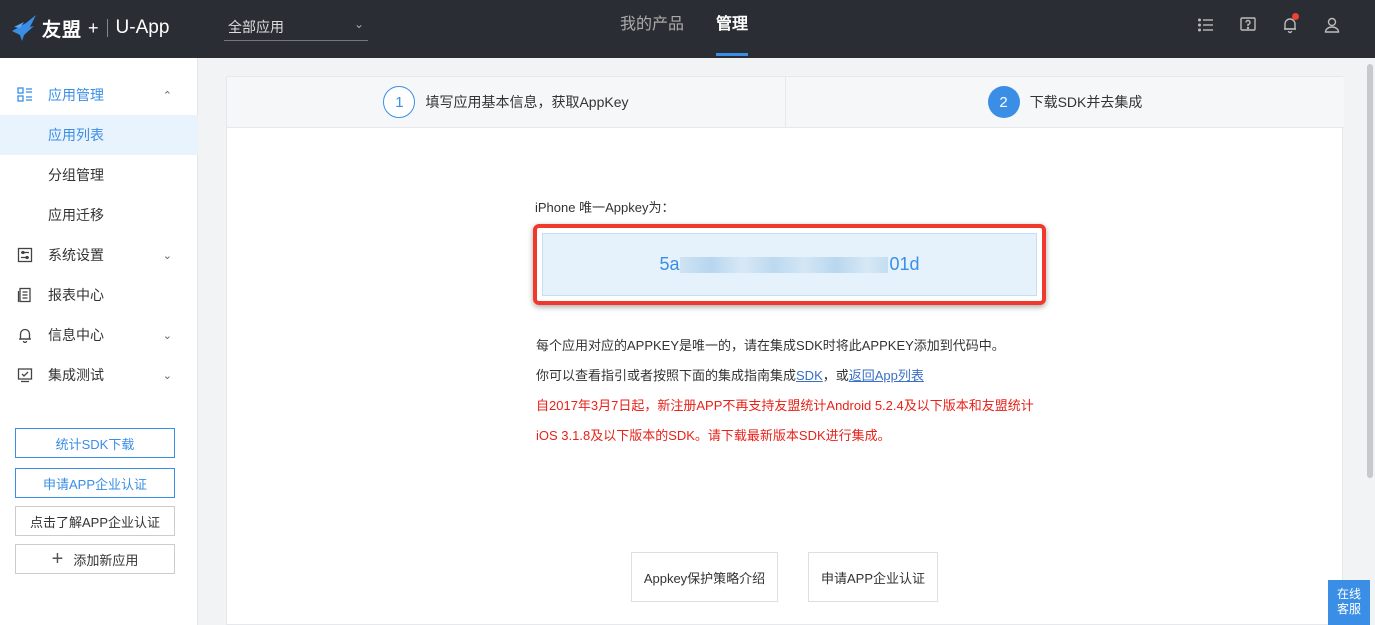  What do you see at coordinates (93, 27) in the screenshot?
I see `logo-plus-text: +` at bounding box center [93, 27].